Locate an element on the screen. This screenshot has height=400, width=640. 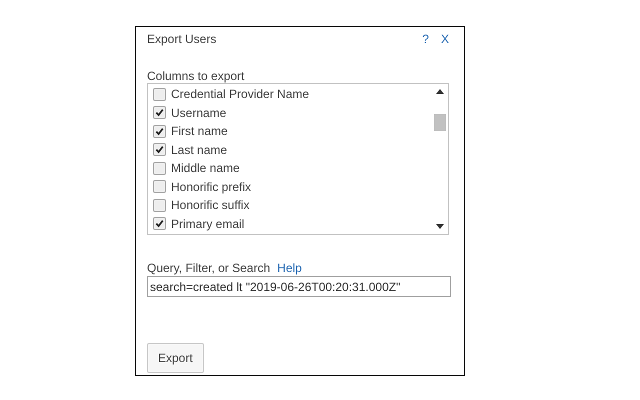
query-field: search=created lt "2019-06-26T00:20:31.000Z" is located at coordinates (299, 286).